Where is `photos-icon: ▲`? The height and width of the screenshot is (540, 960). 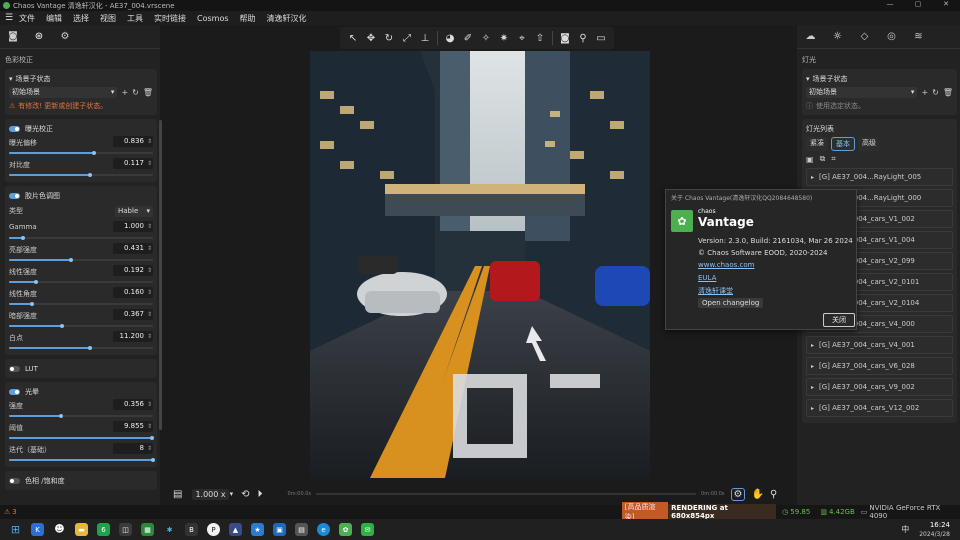
photos-icon: ▲ is located at coordinates (235, 529).